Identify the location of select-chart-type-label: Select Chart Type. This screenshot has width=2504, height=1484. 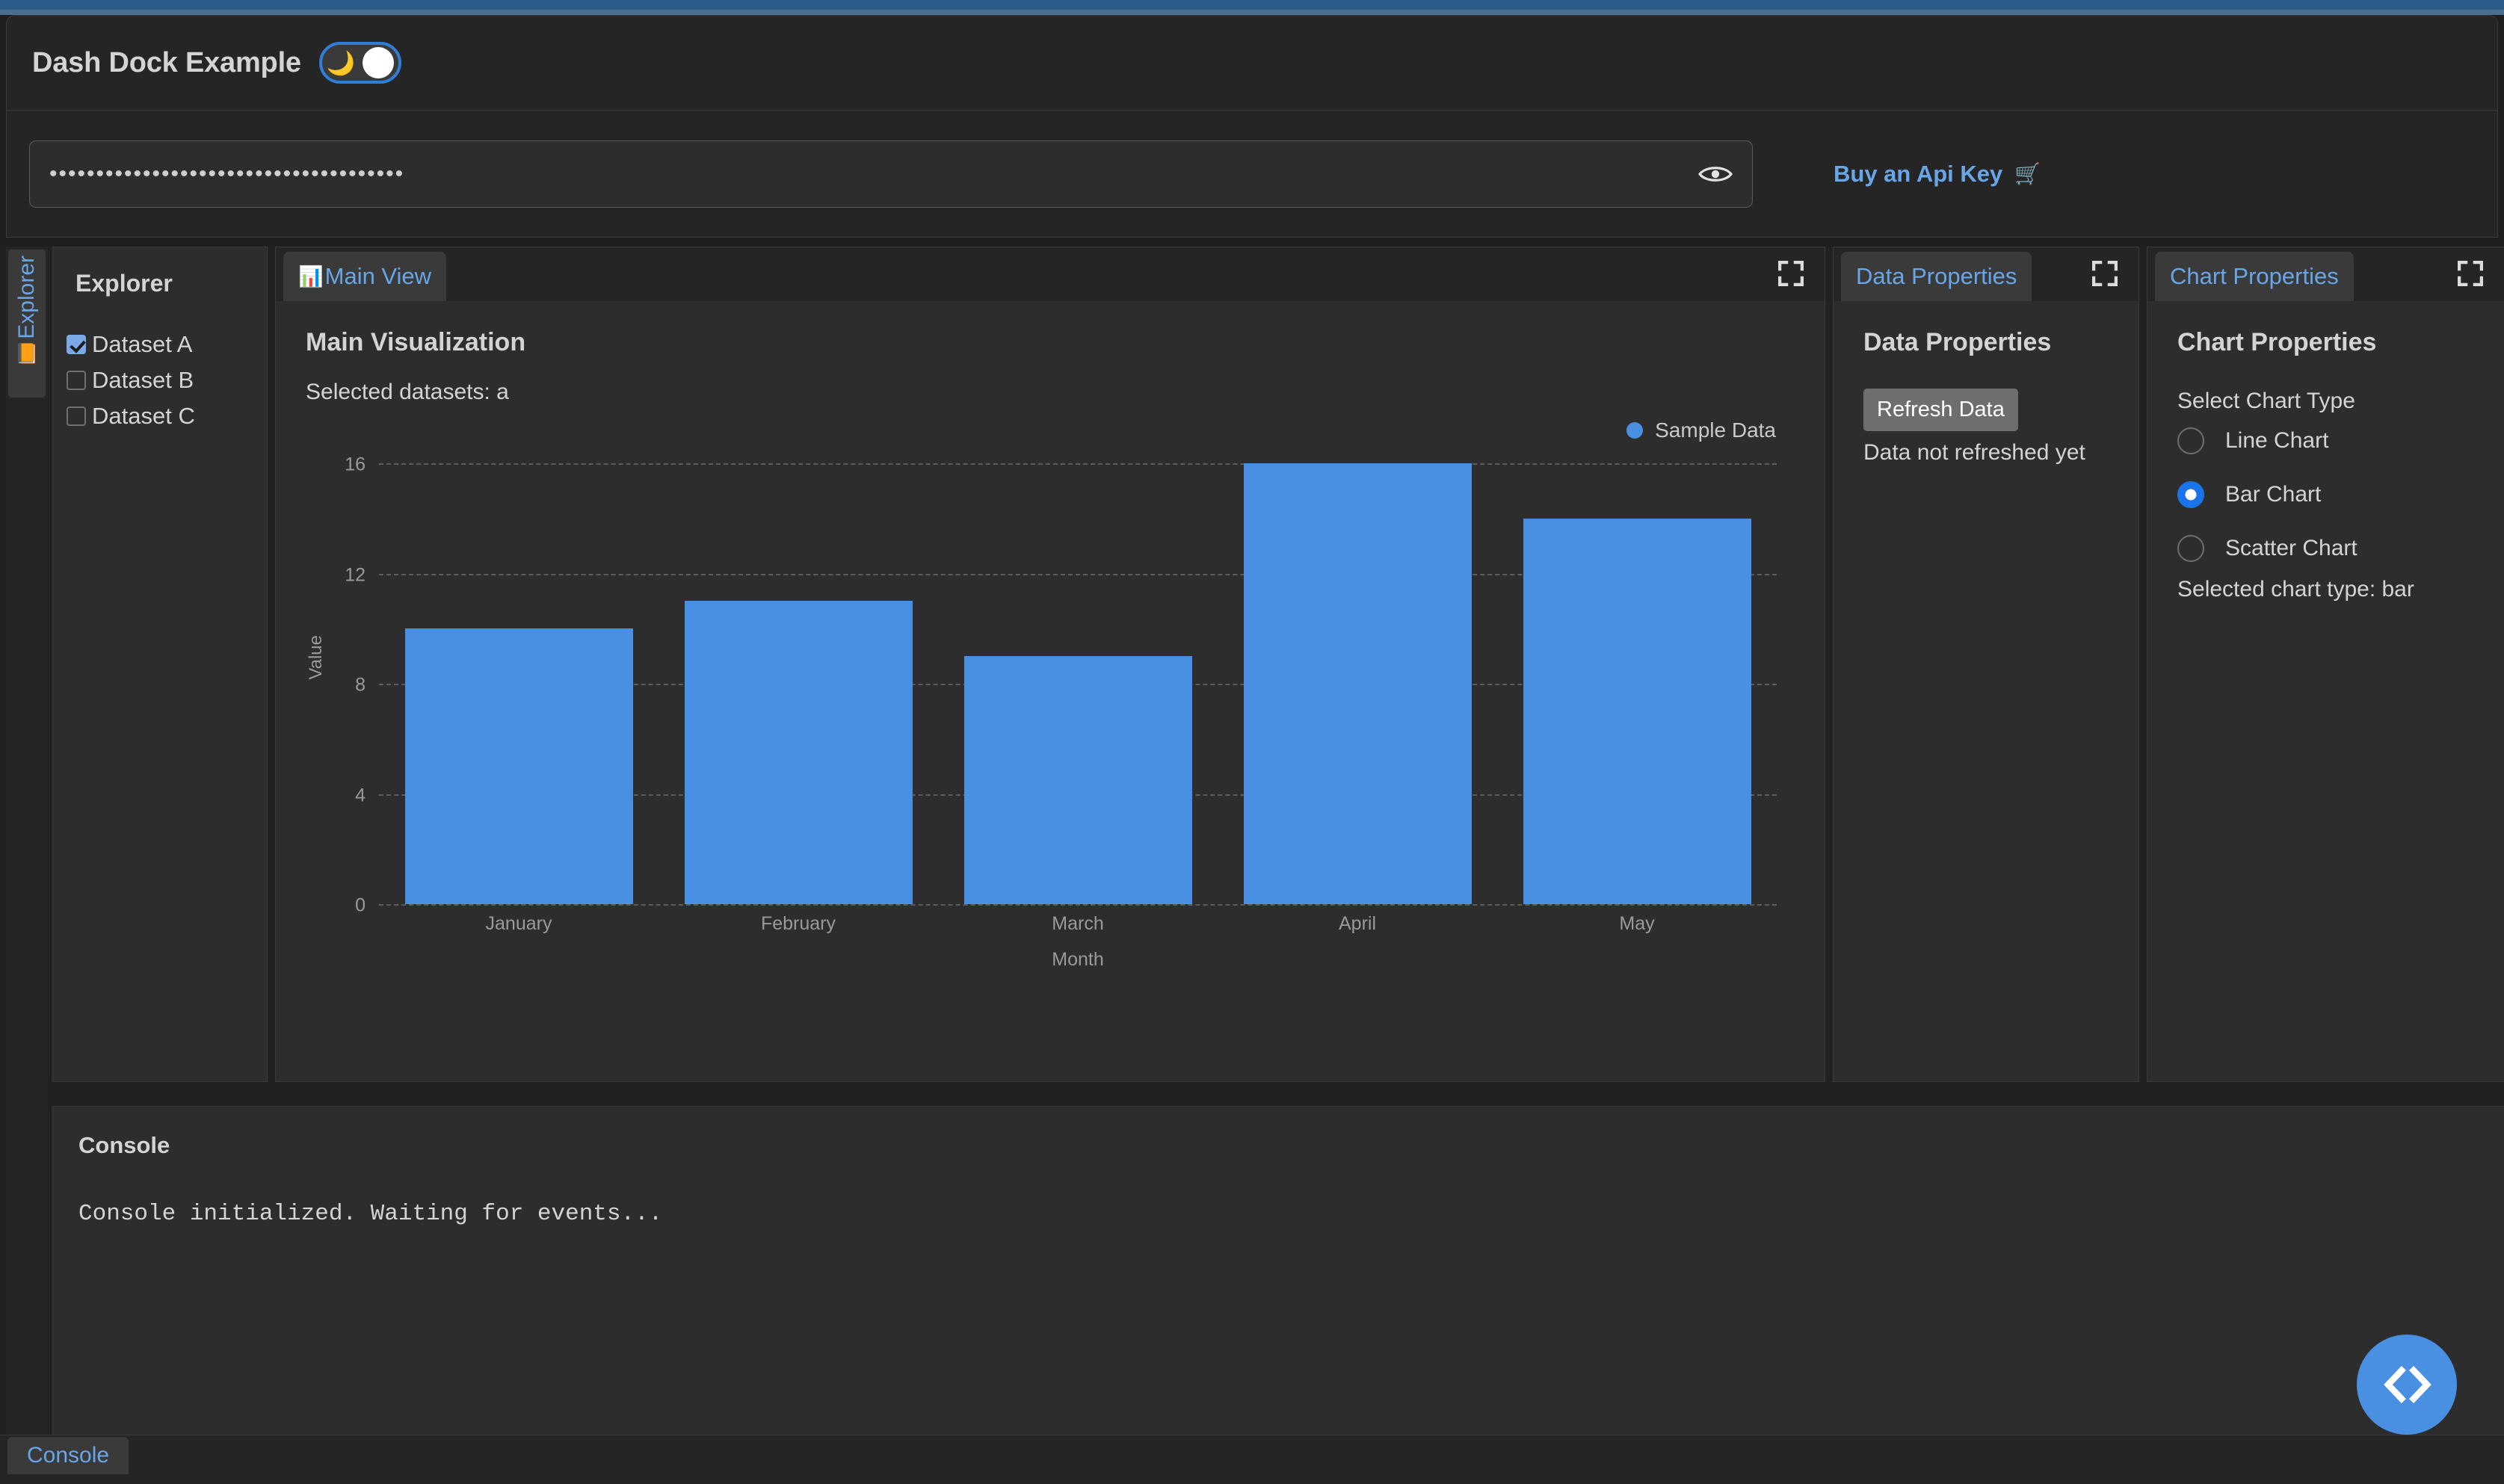
(2266, 401).